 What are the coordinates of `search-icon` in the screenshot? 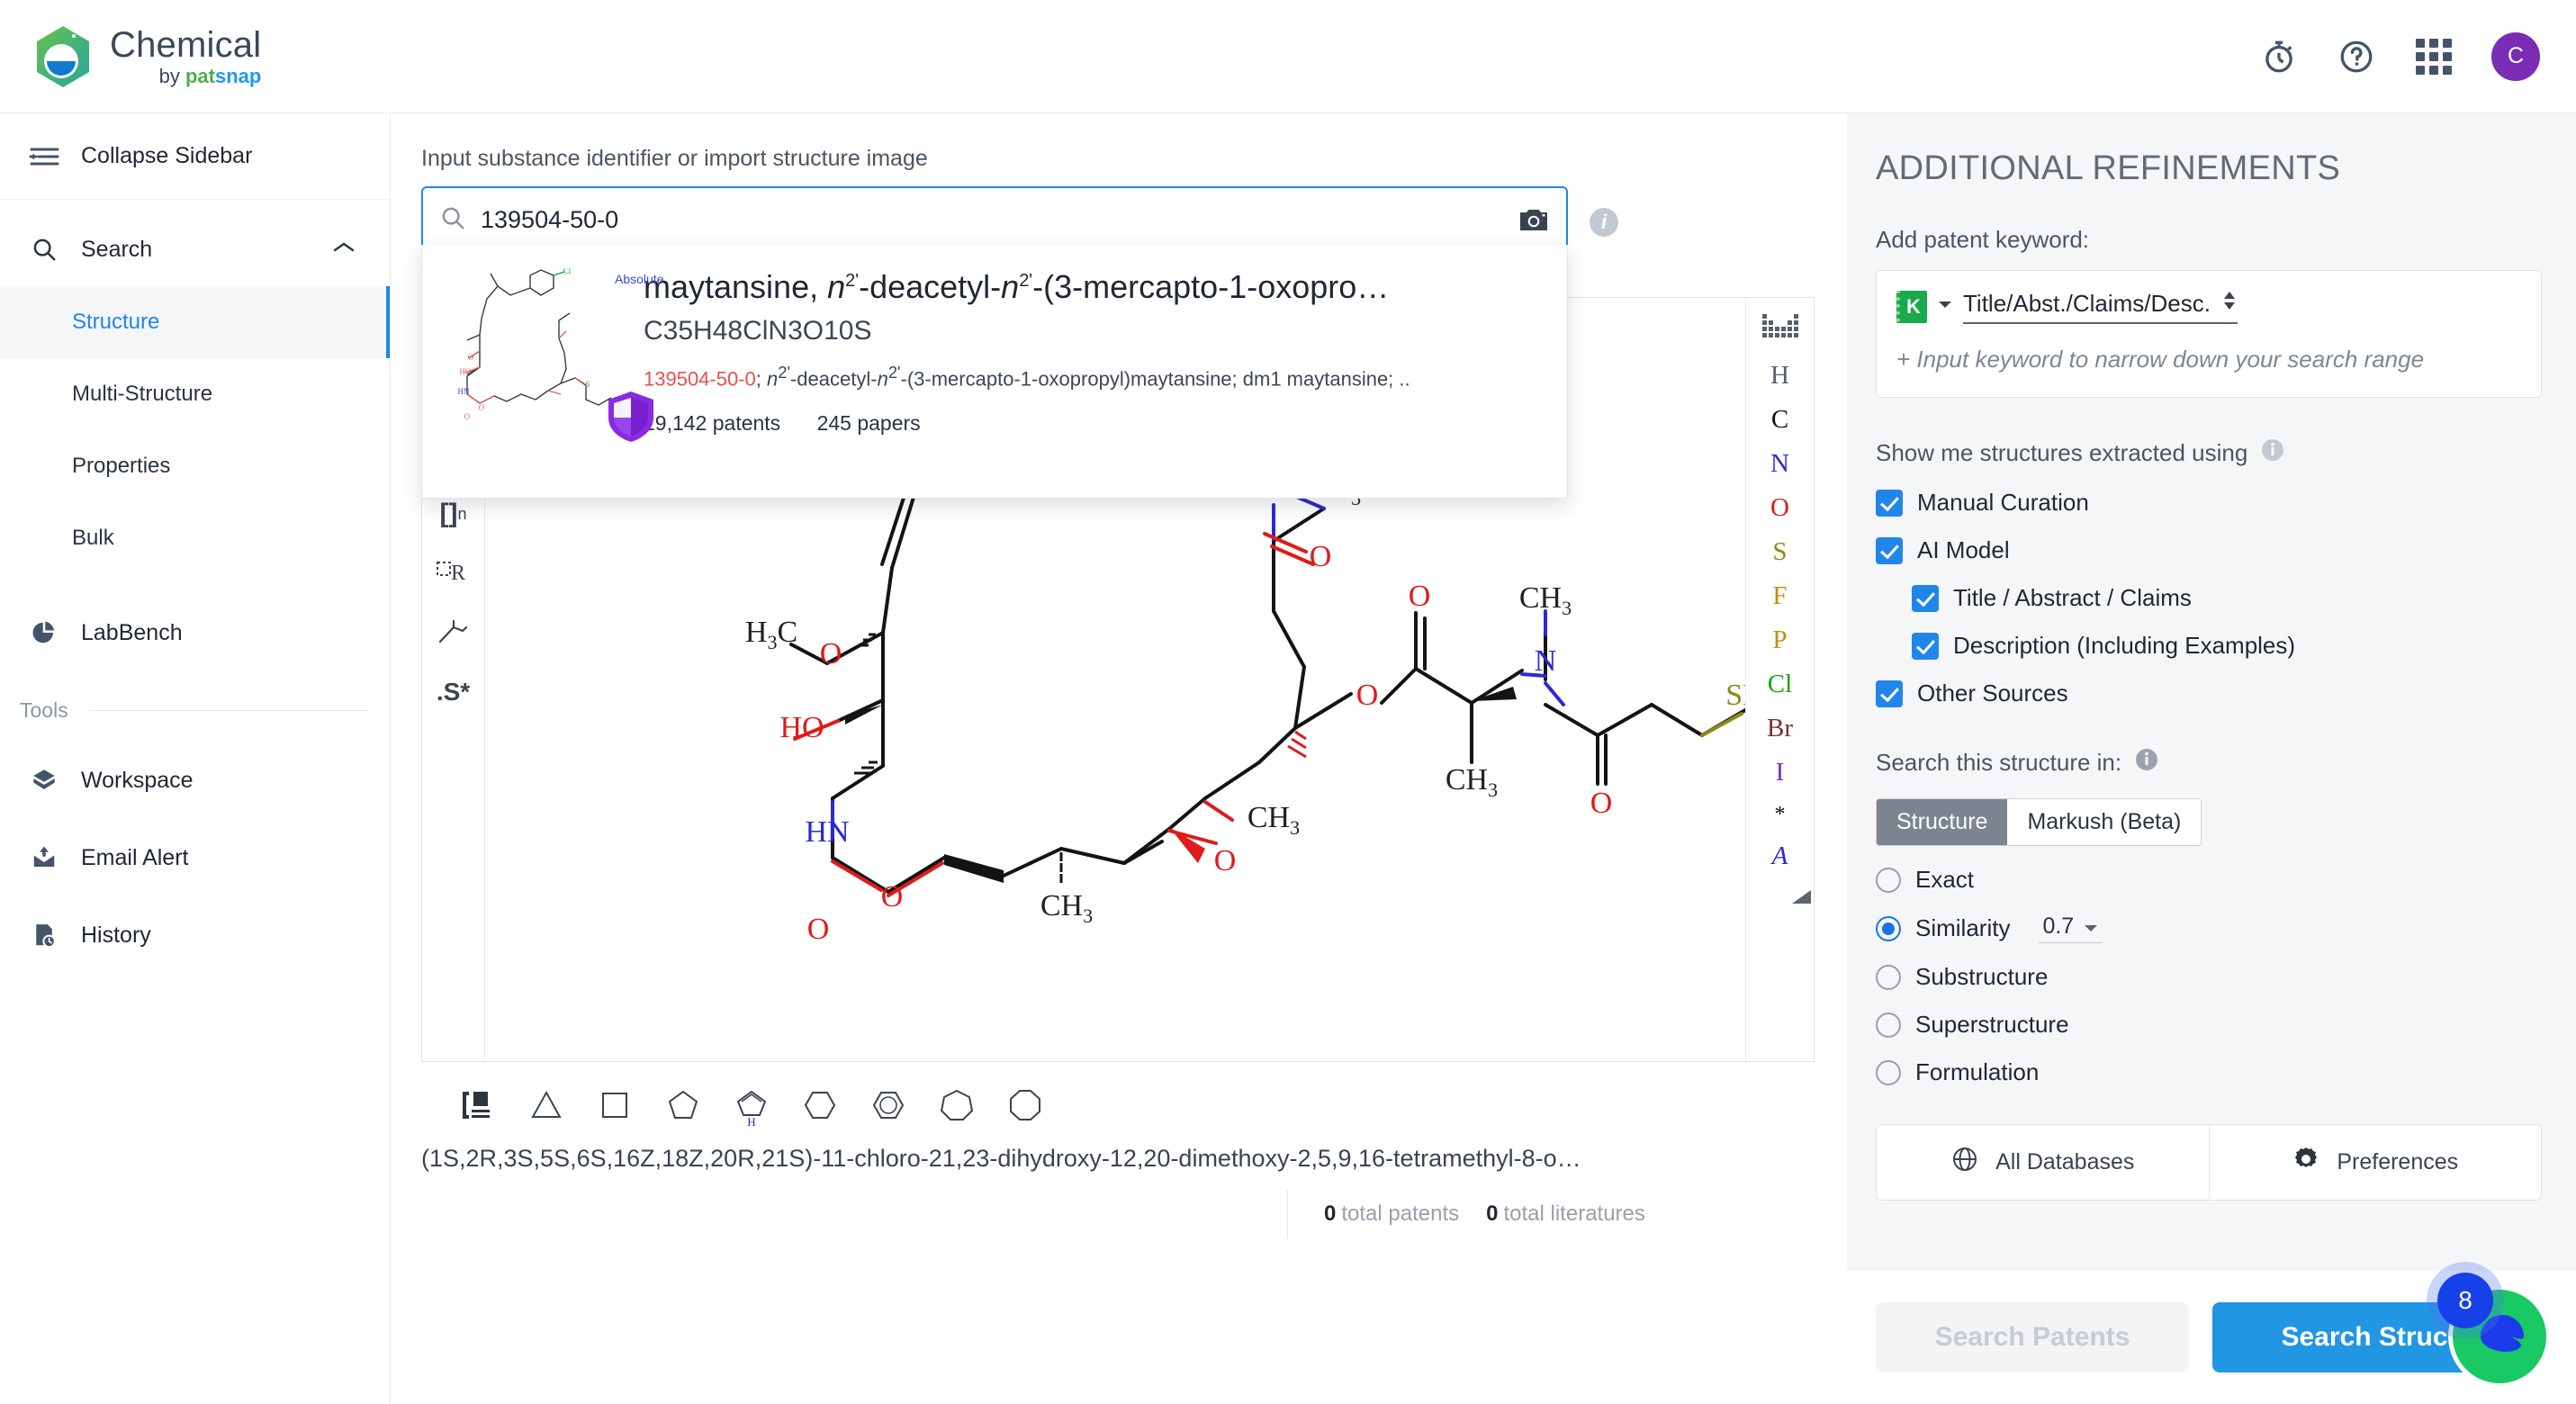 It's located at (452, 220).